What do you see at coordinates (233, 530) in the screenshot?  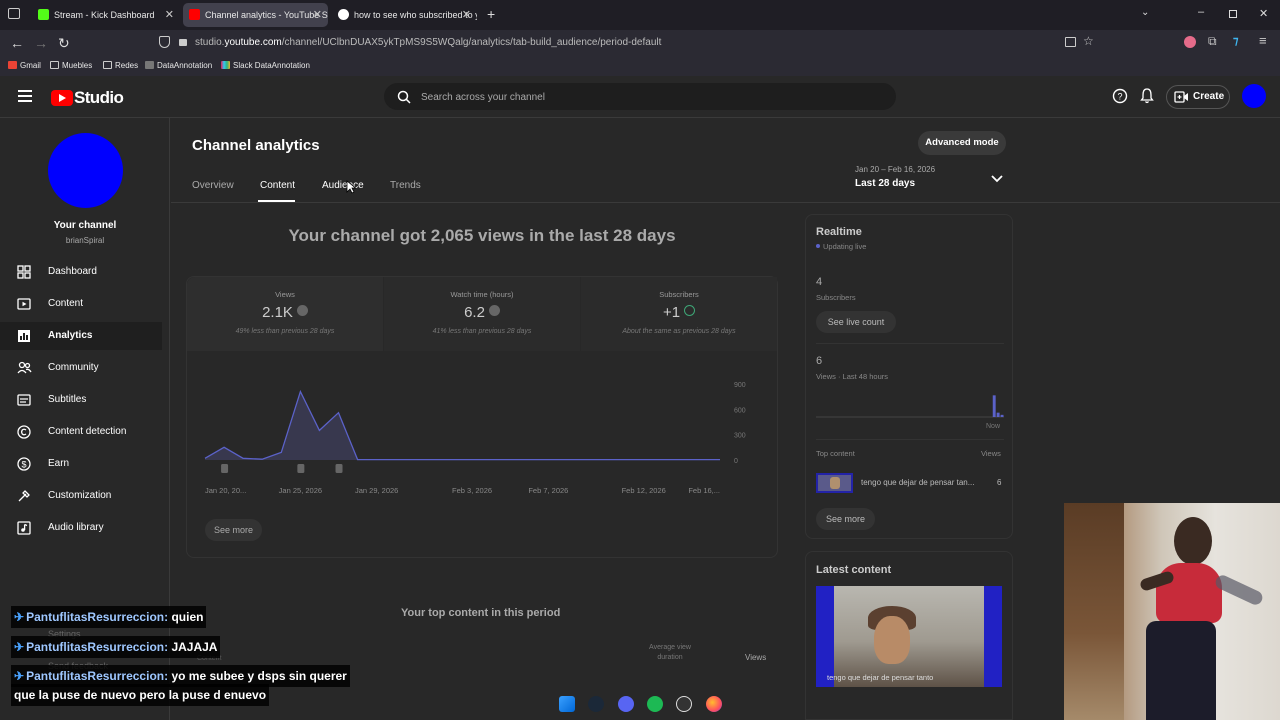 I see `see-more-button: See more` at bounding box center [233, 530].